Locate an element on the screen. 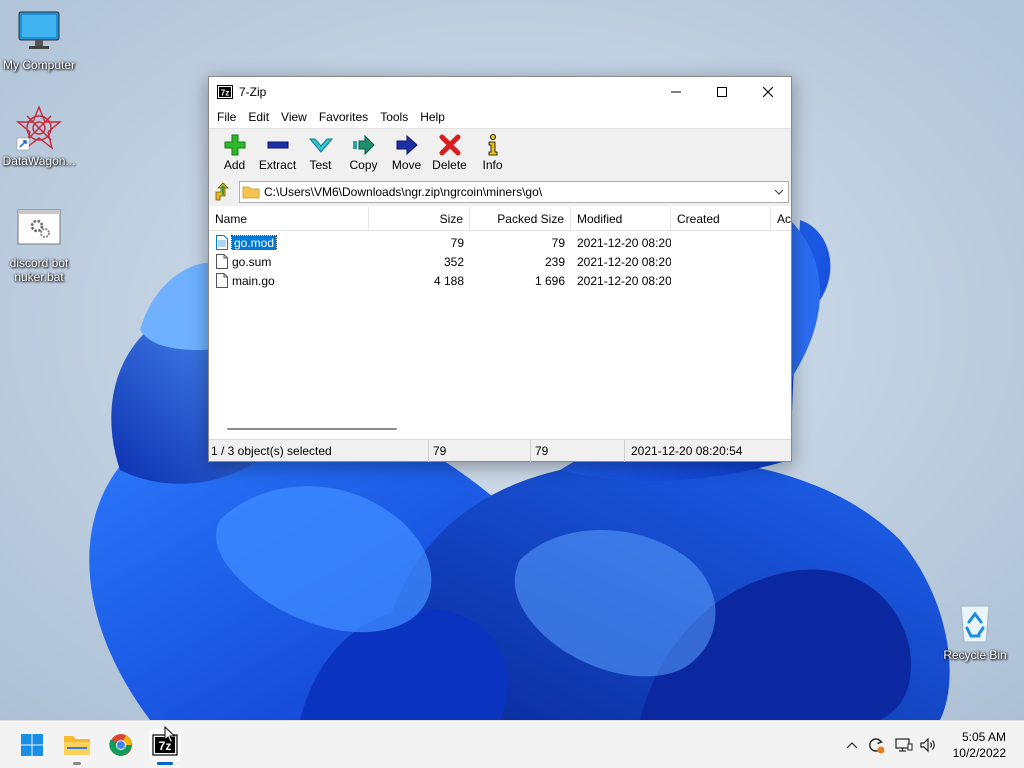 This screenshot has width=1024, height=768. file-explorer-icon is located at coordinates (77, 745).